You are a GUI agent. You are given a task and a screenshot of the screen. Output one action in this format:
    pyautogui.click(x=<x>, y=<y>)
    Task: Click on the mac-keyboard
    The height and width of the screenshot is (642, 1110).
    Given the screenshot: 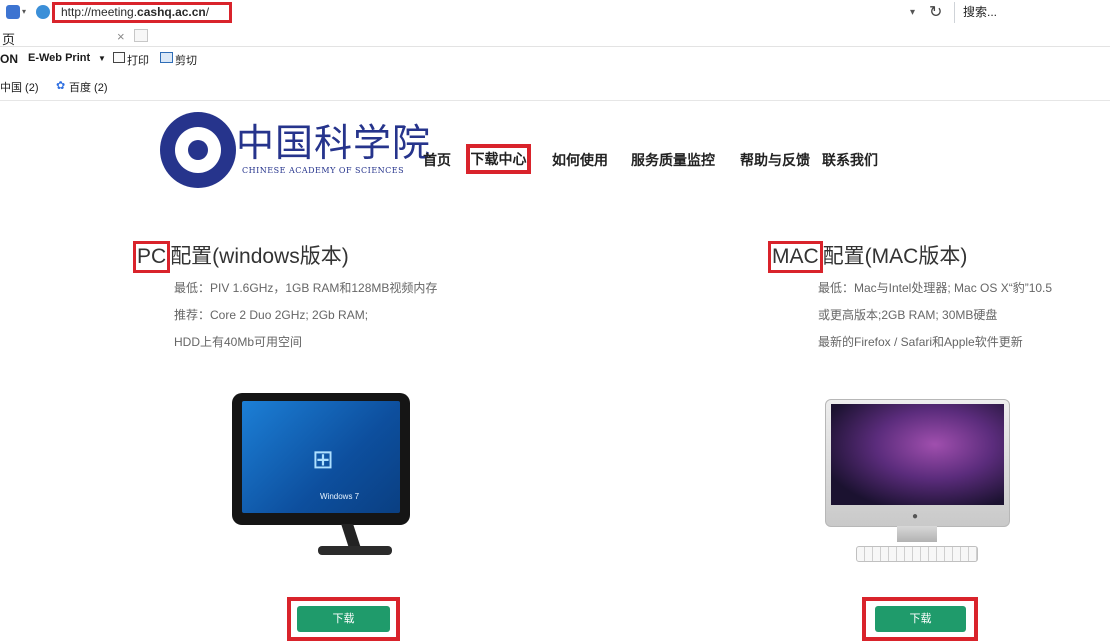 What is the action you would take?
    pyautogui.click(x=917, y=554)
    